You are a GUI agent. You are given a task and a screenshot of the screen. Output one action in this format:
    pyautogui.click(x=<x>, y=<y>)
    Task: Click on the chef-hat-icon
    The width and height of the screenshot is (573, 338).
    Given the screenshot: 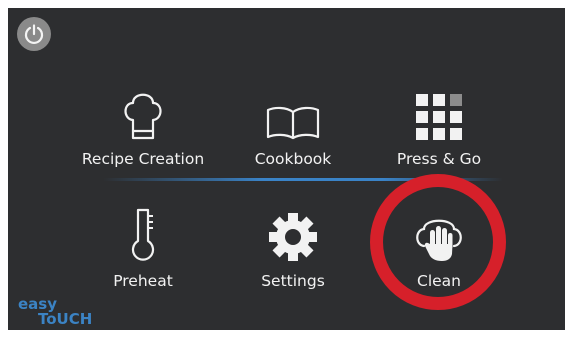 What is the action you would take?
    pyautogui.click(x=143, y=116)
    